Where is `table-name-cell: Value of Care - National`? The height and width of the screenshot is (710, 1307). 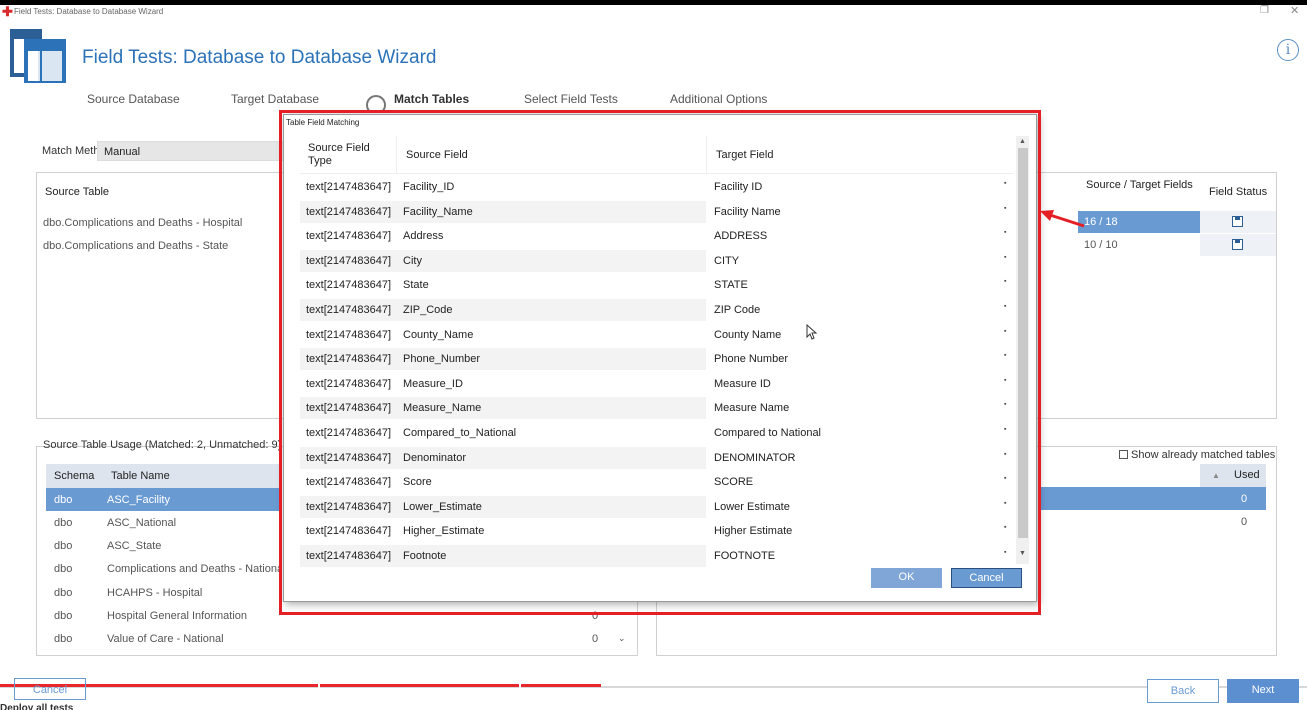 table-name-cell: Value of Care - National is located at coordinates (165, 639).